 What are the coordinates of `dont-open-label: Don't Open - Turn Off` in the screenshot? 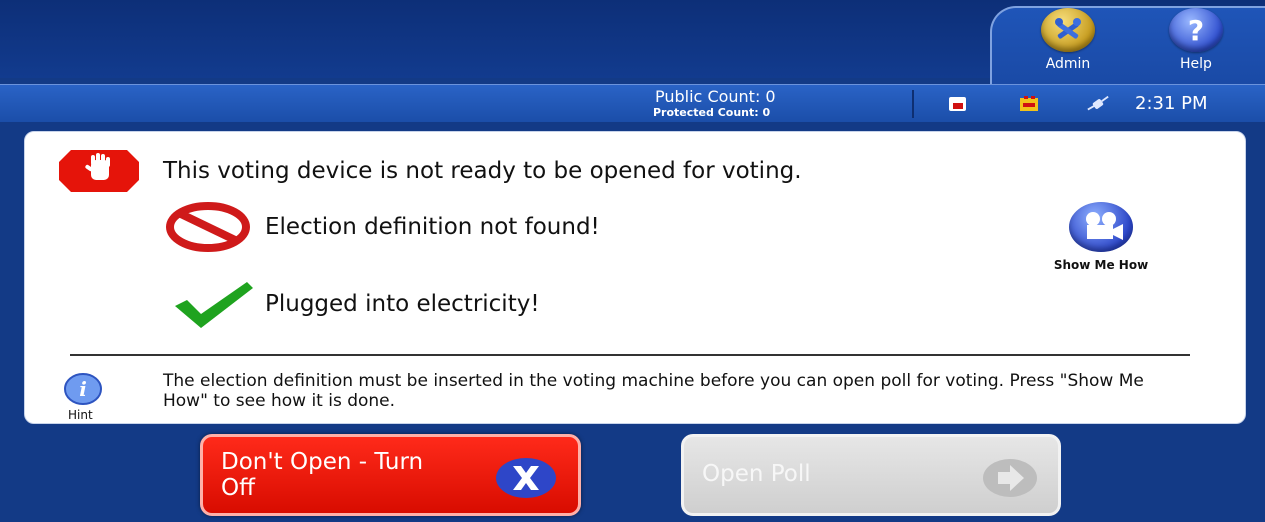 It's located at (322, 475).